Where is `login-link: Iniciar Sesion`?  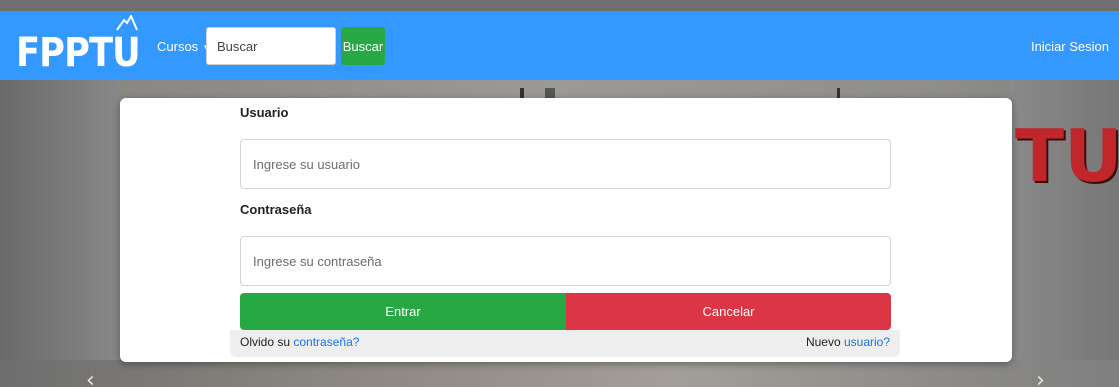 login-link: Iniciar Sesion is located at coordinates (1070, 46).